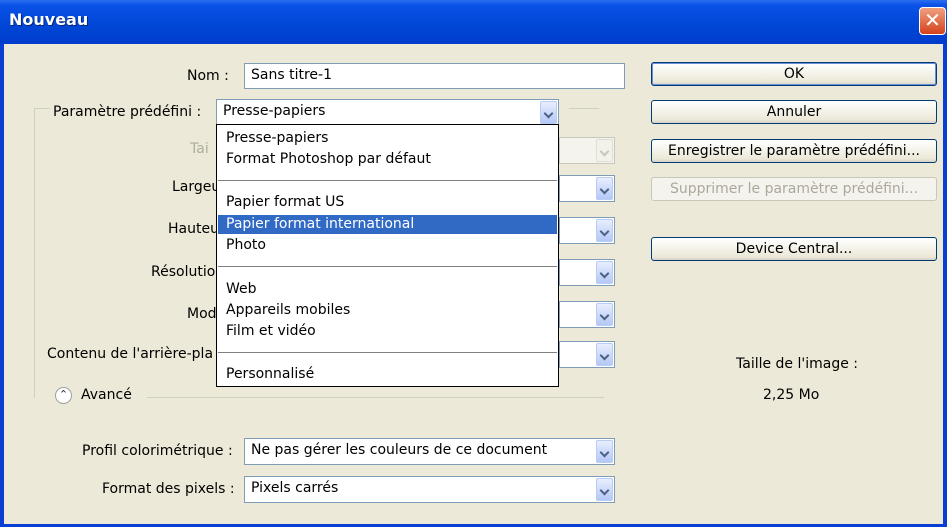  I want to click on color-profile-value: Ne pas gérer les couleurs de ce document, so click(399, 450).